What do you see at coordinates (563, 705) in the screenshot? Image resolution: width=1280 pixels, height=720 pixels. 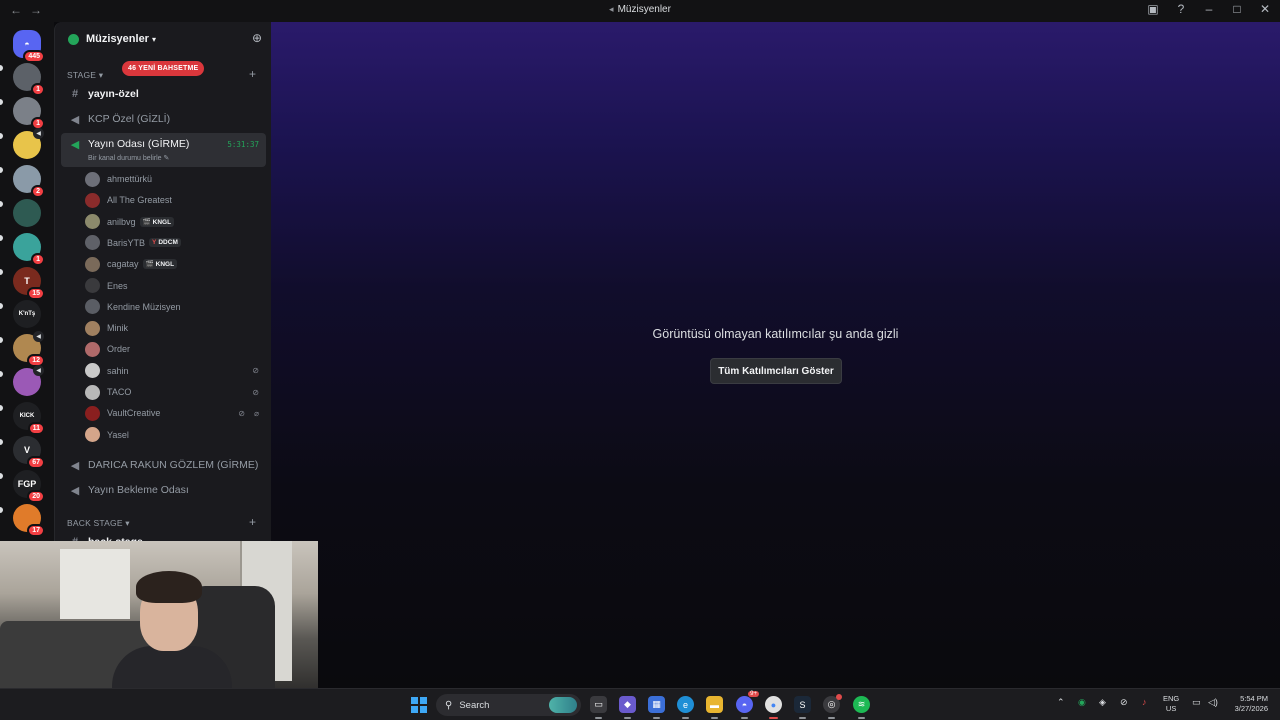 I see `search-highlight-image` at bounding box center [563, 705].